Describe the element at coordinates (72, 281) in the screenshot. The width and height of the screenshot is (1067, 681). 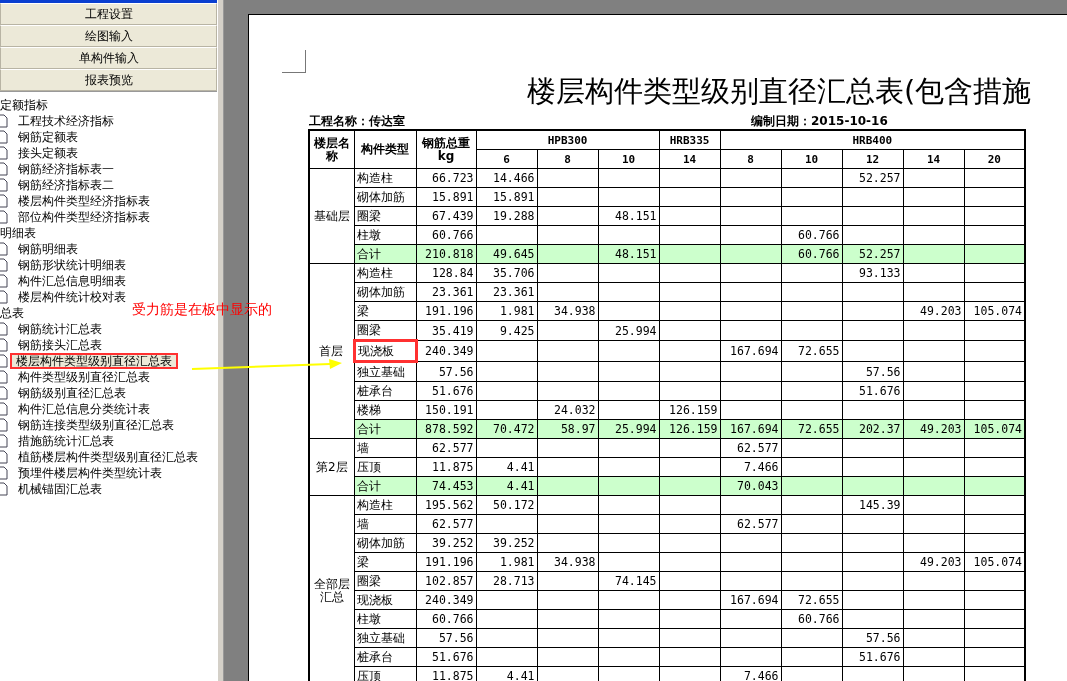
I see `tree-item: 构件汇总信息明细表` at that location.